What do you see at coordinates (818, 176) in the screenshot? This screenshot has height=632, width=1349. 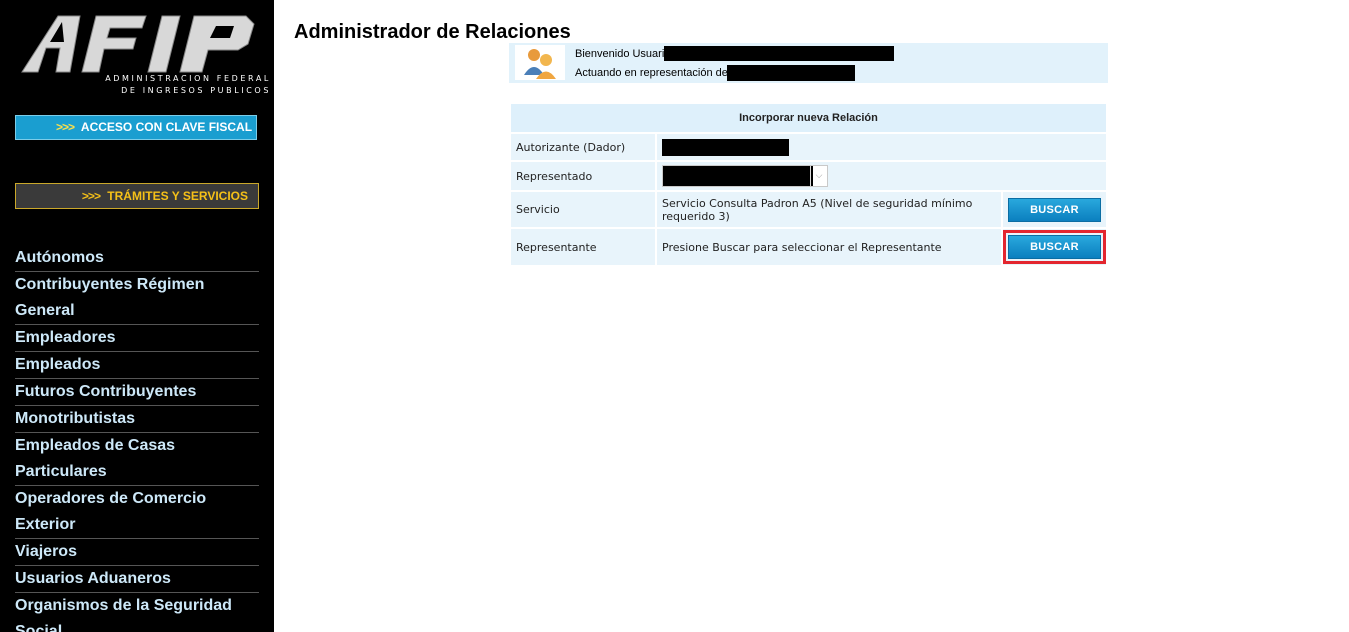 I see `chevron-down-icon: ⌵` at bounding box center [818, 176].